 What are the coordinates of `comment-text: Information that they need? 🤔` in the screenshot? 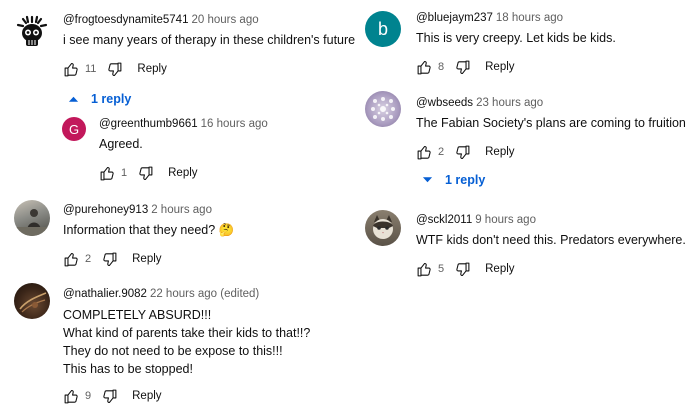 It's located at (149, 230).